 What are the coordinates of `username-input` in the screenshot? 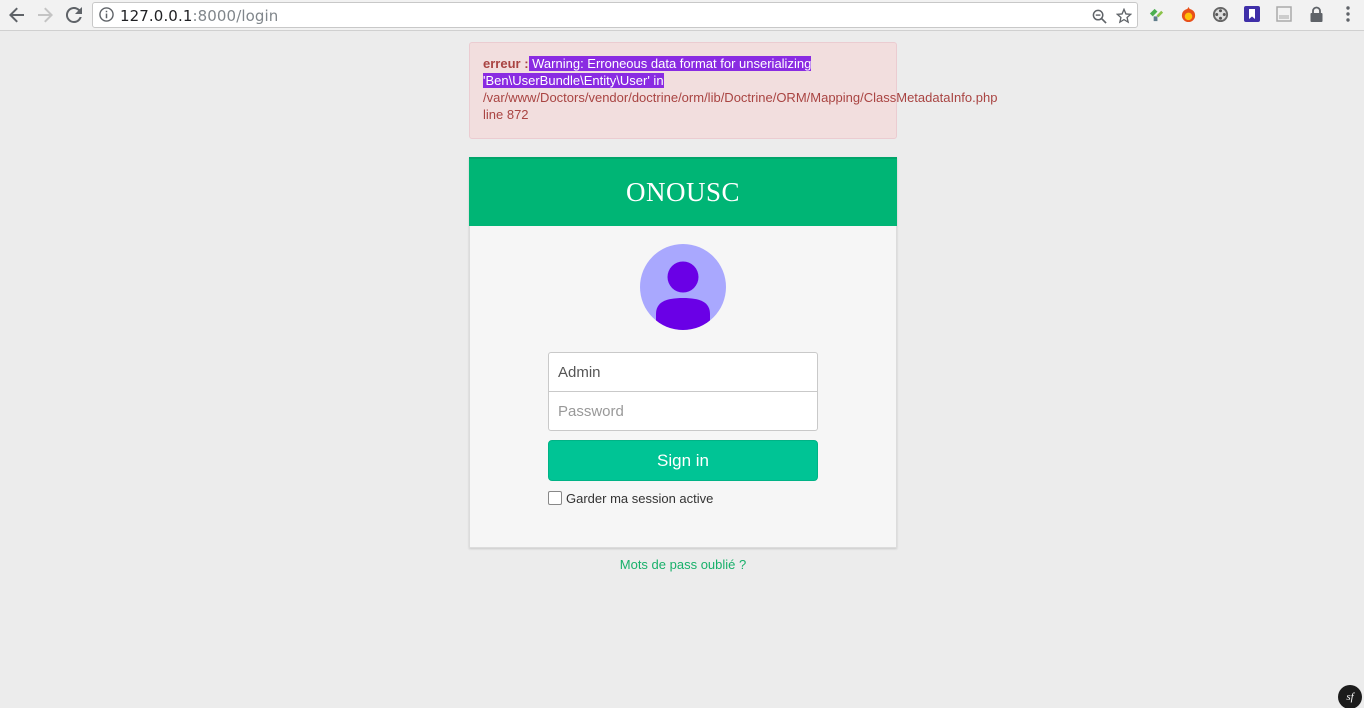 It's located at (683, 372).